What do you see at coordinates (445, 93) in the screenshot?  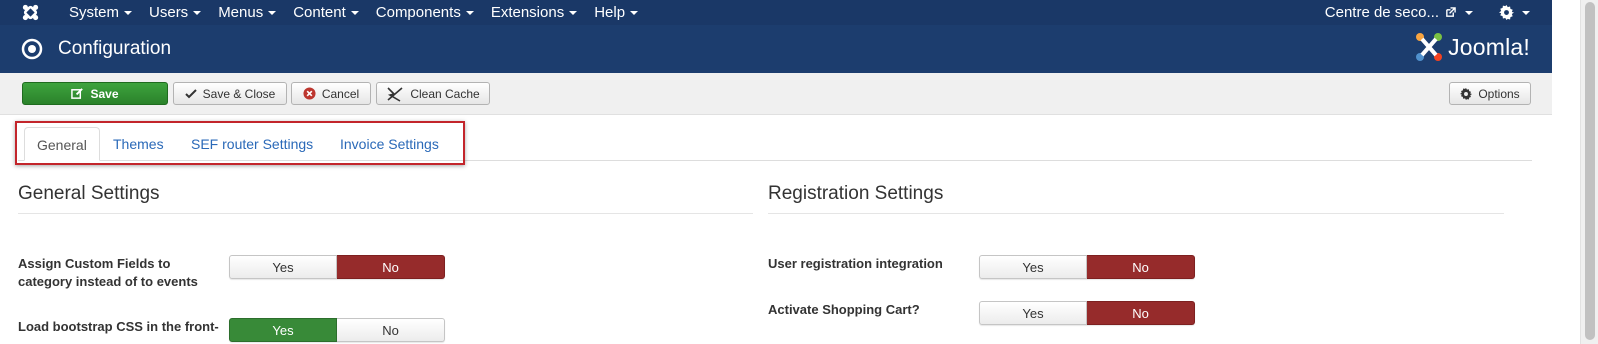 I see `clean-cache-label: Clean Cache` at bounding box center [445, 93].